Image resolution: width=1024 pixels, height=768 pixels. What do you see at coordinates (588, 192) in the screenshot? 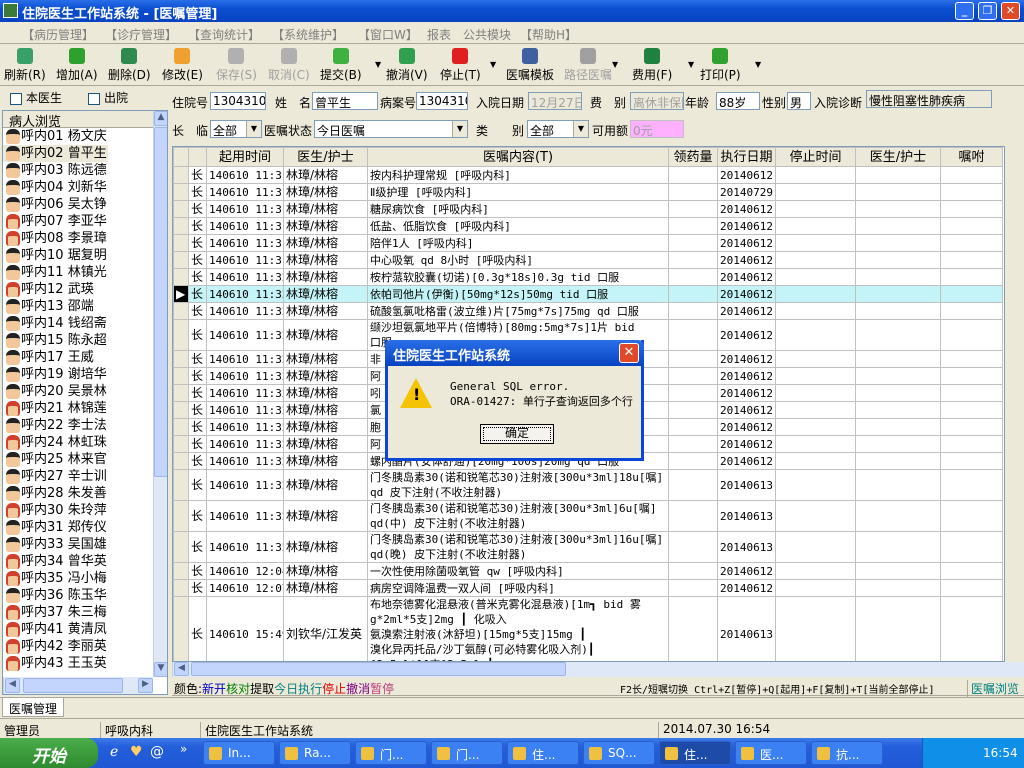
I see `table-row: 长 140610 11:31 林璋/林榕 Ⅱ级护理 [呼吸内科] 20140729` at bounding box center [588, 192].